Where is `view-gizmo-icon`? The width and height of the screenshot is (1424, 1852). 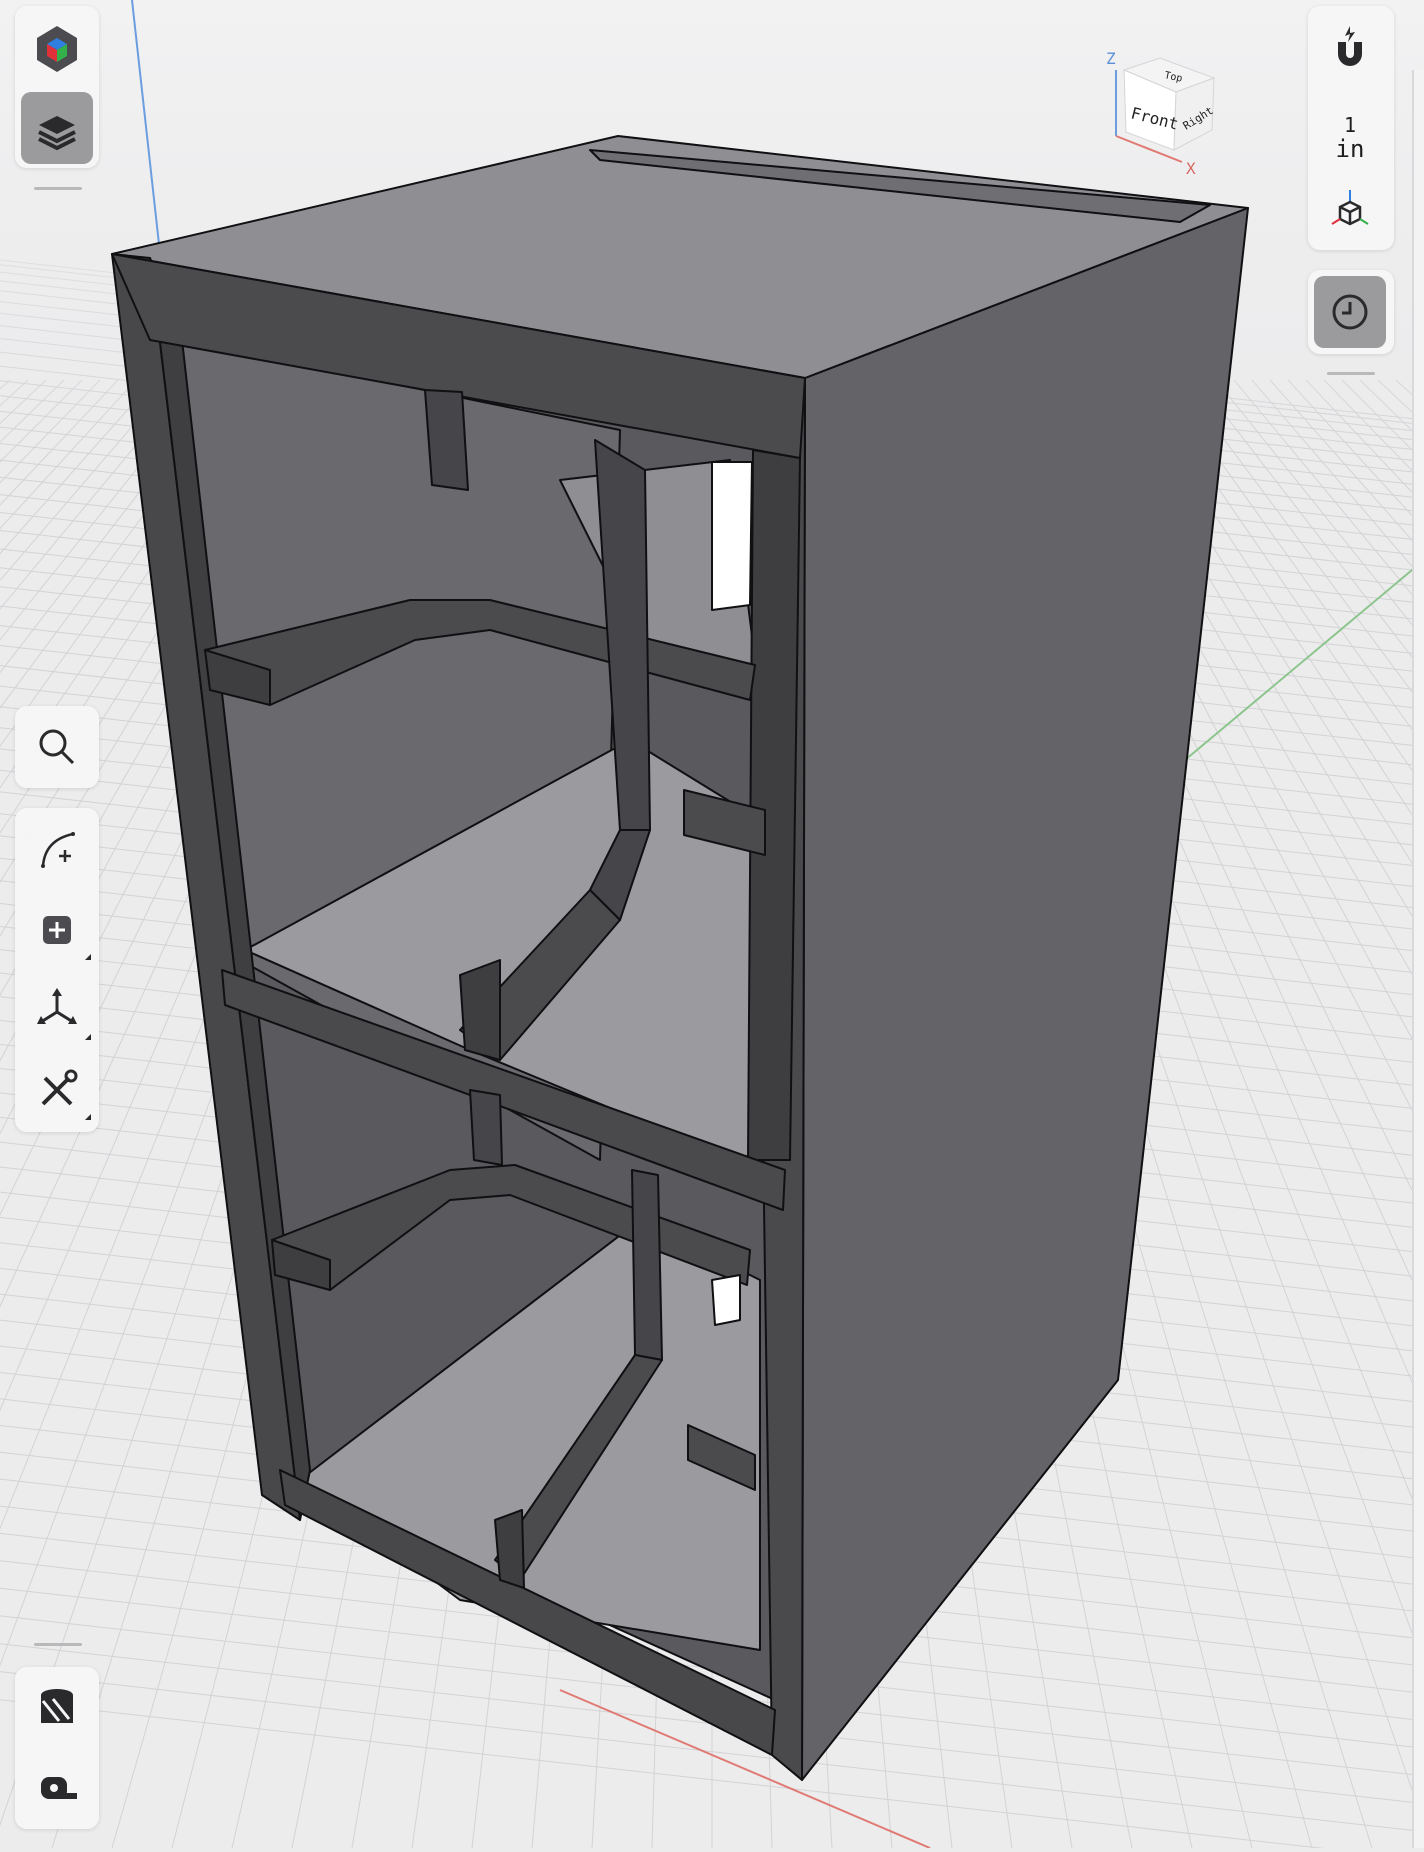
view-gizmo-icon is located at coordinates (1350, 210).